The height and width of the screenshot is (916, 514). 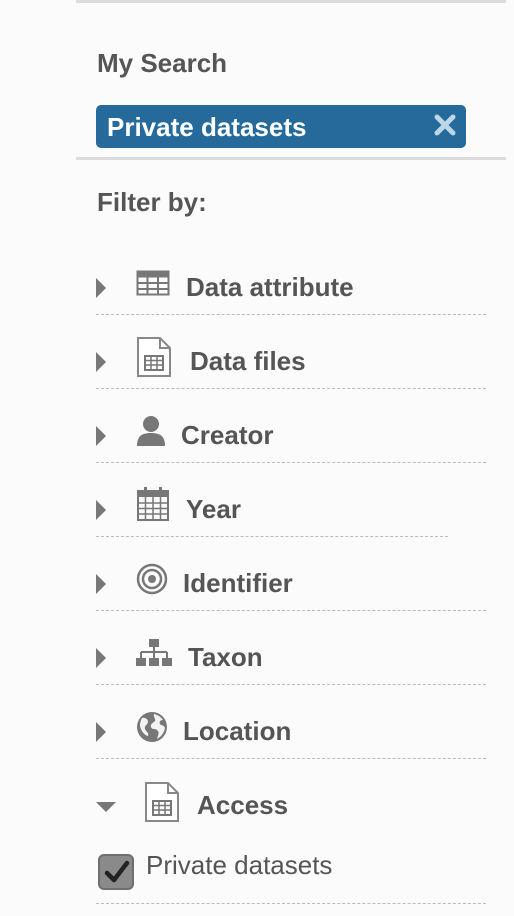 What do you see at coordinates (291, 657) in the screenshot?
I see `filter-taxon: Taxon` at bounding box center [291, 657].